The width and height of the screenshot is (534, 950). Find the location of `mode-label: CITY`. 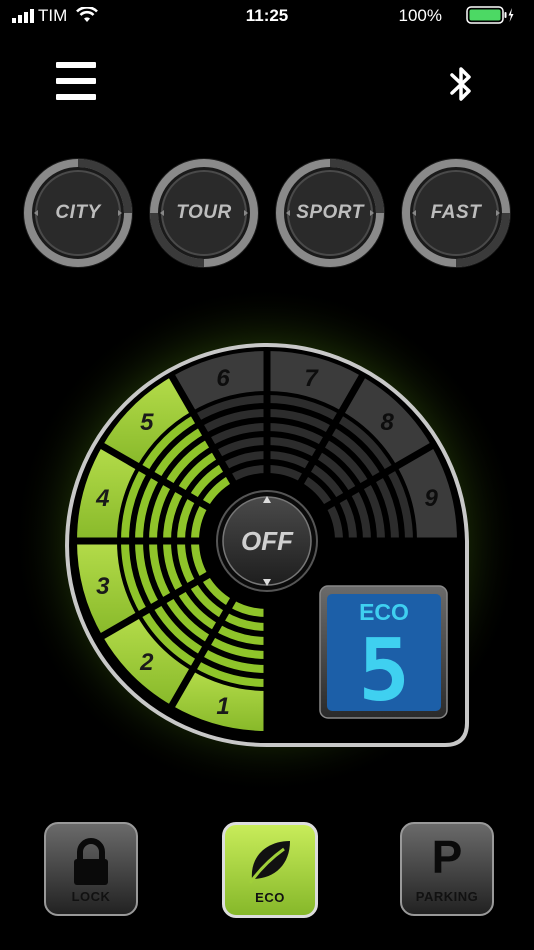

mode-label: CITY is located at coordinates (78, 212).